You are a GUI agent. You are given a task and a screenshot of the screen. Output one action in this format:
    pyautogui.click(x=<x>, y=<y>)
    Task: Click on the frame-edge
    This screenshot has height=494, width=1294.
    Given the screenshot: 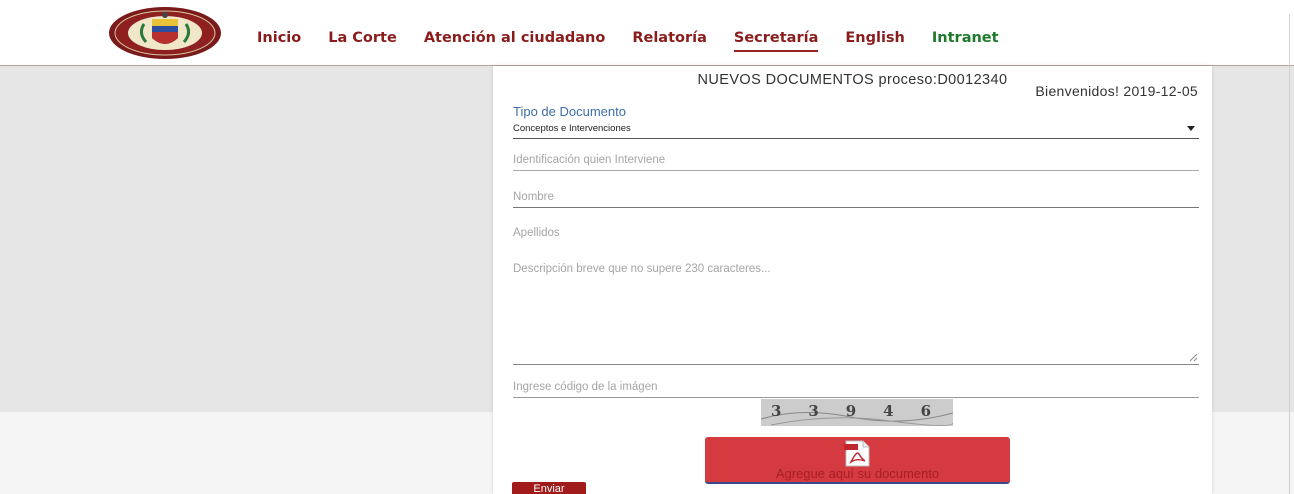 What is the action you would take?
    pyautogui.click(x=1289, y=254)
    